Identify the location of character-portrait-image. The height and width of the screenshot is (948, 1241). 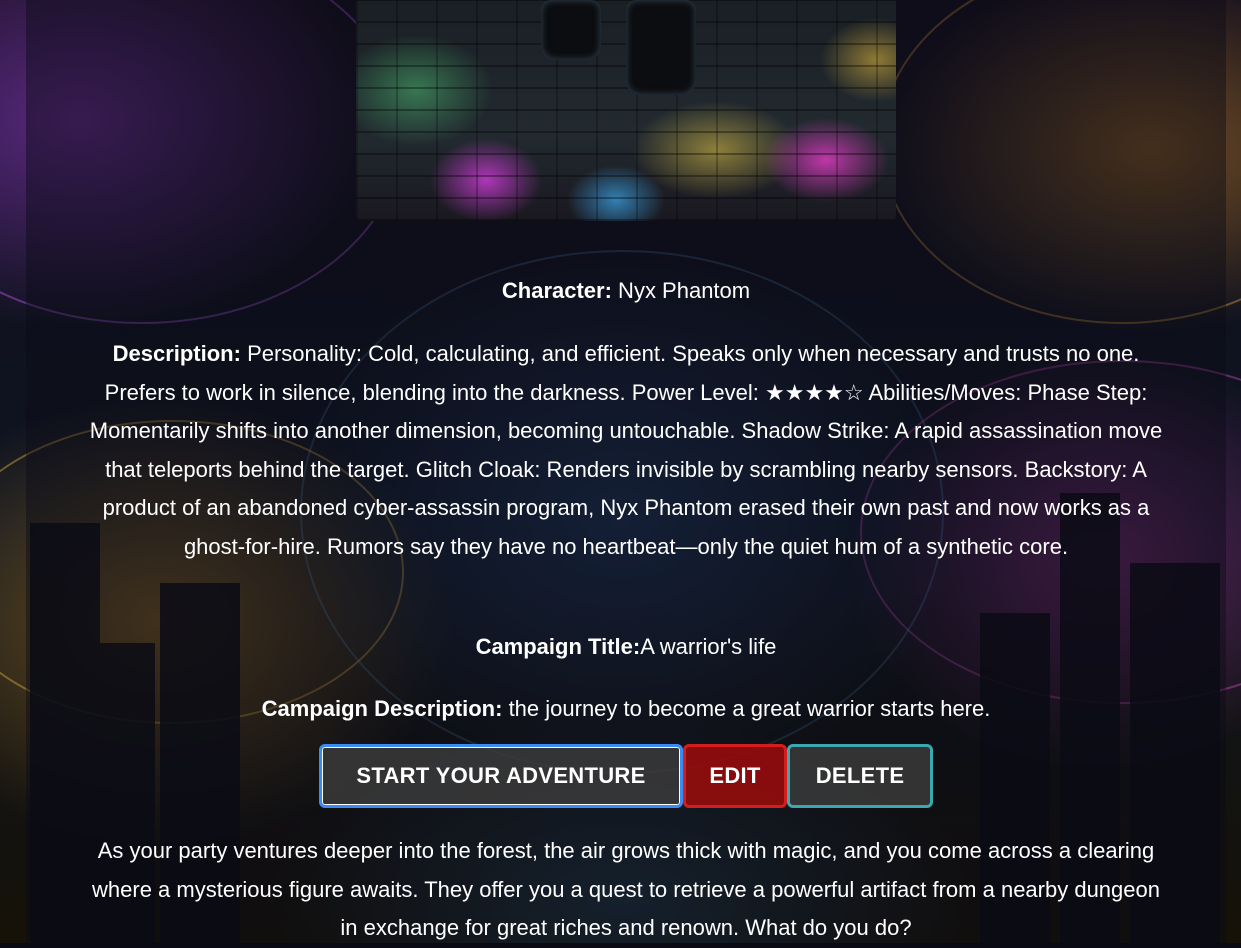
(626, 110).